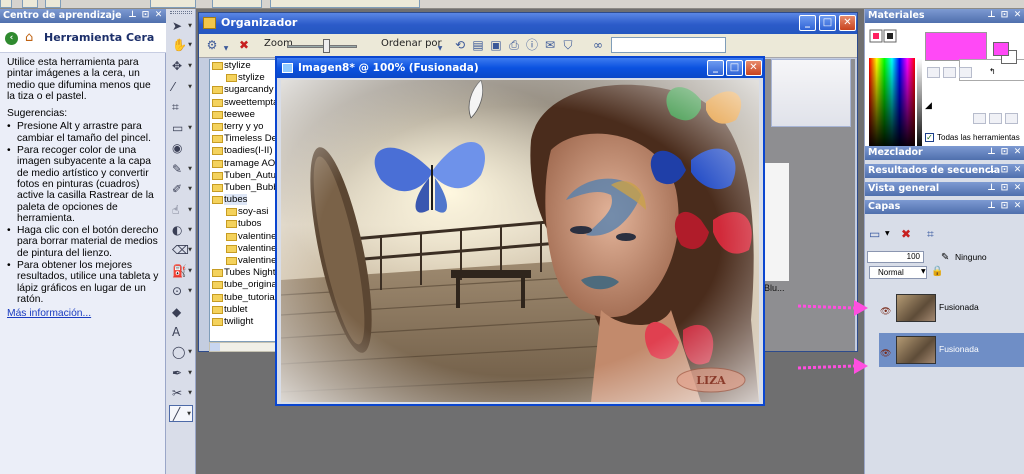 The width and height of the screenshot is (1024, 474). Describe the element at coordinates (244, 285) in the screenshot. I see `folder-item: tube_originali` at that location.